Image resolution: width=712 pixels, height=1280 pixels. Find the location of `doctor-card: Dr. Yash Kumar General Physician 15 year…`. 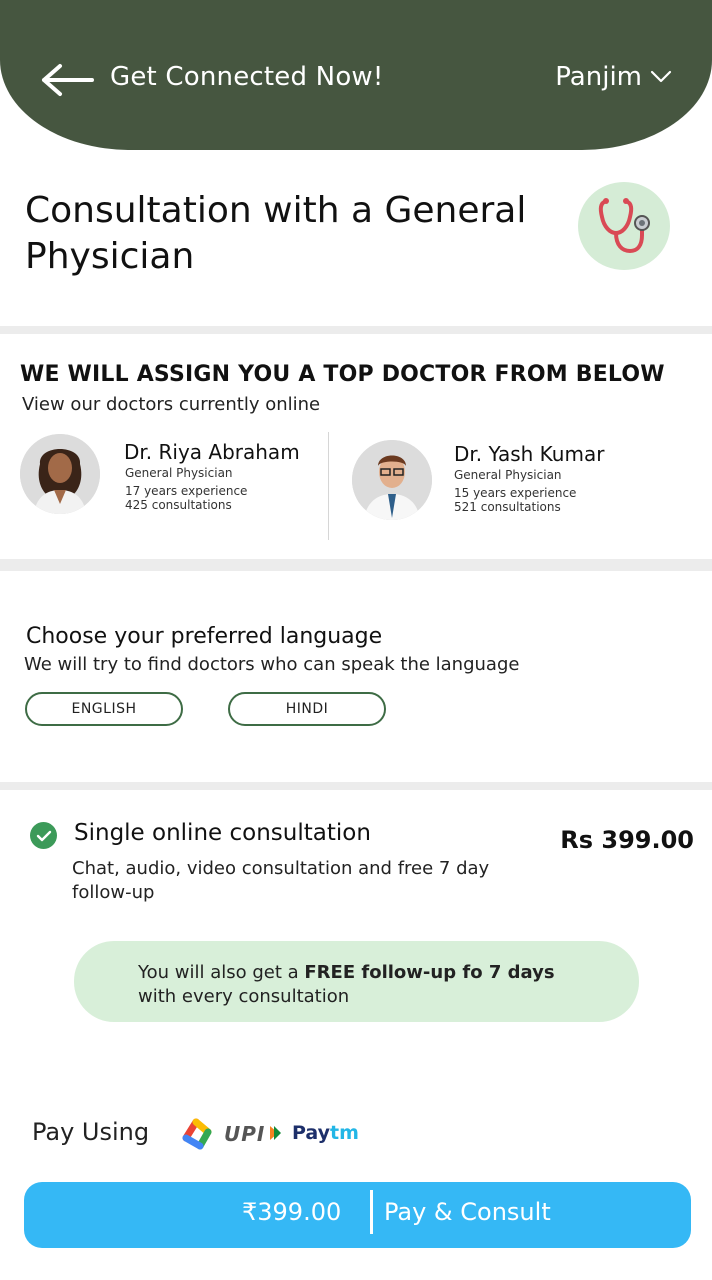

doctor-card: Dr. Yash Kumar General Physician 15 year… is located at coordinates (515, 485).